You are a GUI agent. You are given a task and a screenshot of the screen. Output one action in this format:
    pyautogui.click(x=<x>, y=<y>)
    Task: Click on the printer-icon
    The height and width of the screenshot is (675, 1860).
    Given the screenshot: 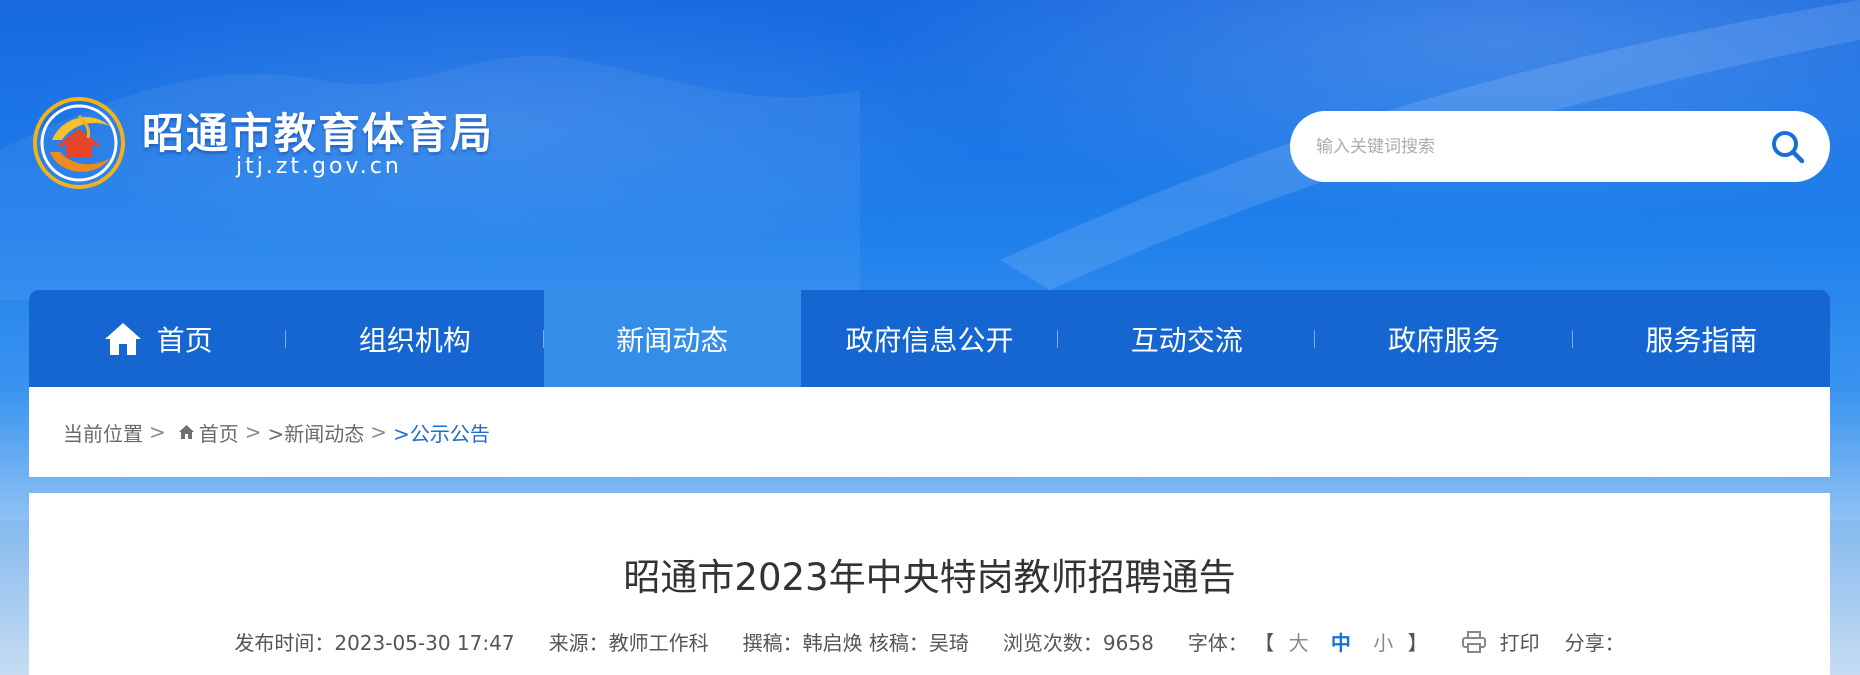 What is the action you would take?
    pyautogui.click(x=1473, y=641)
    